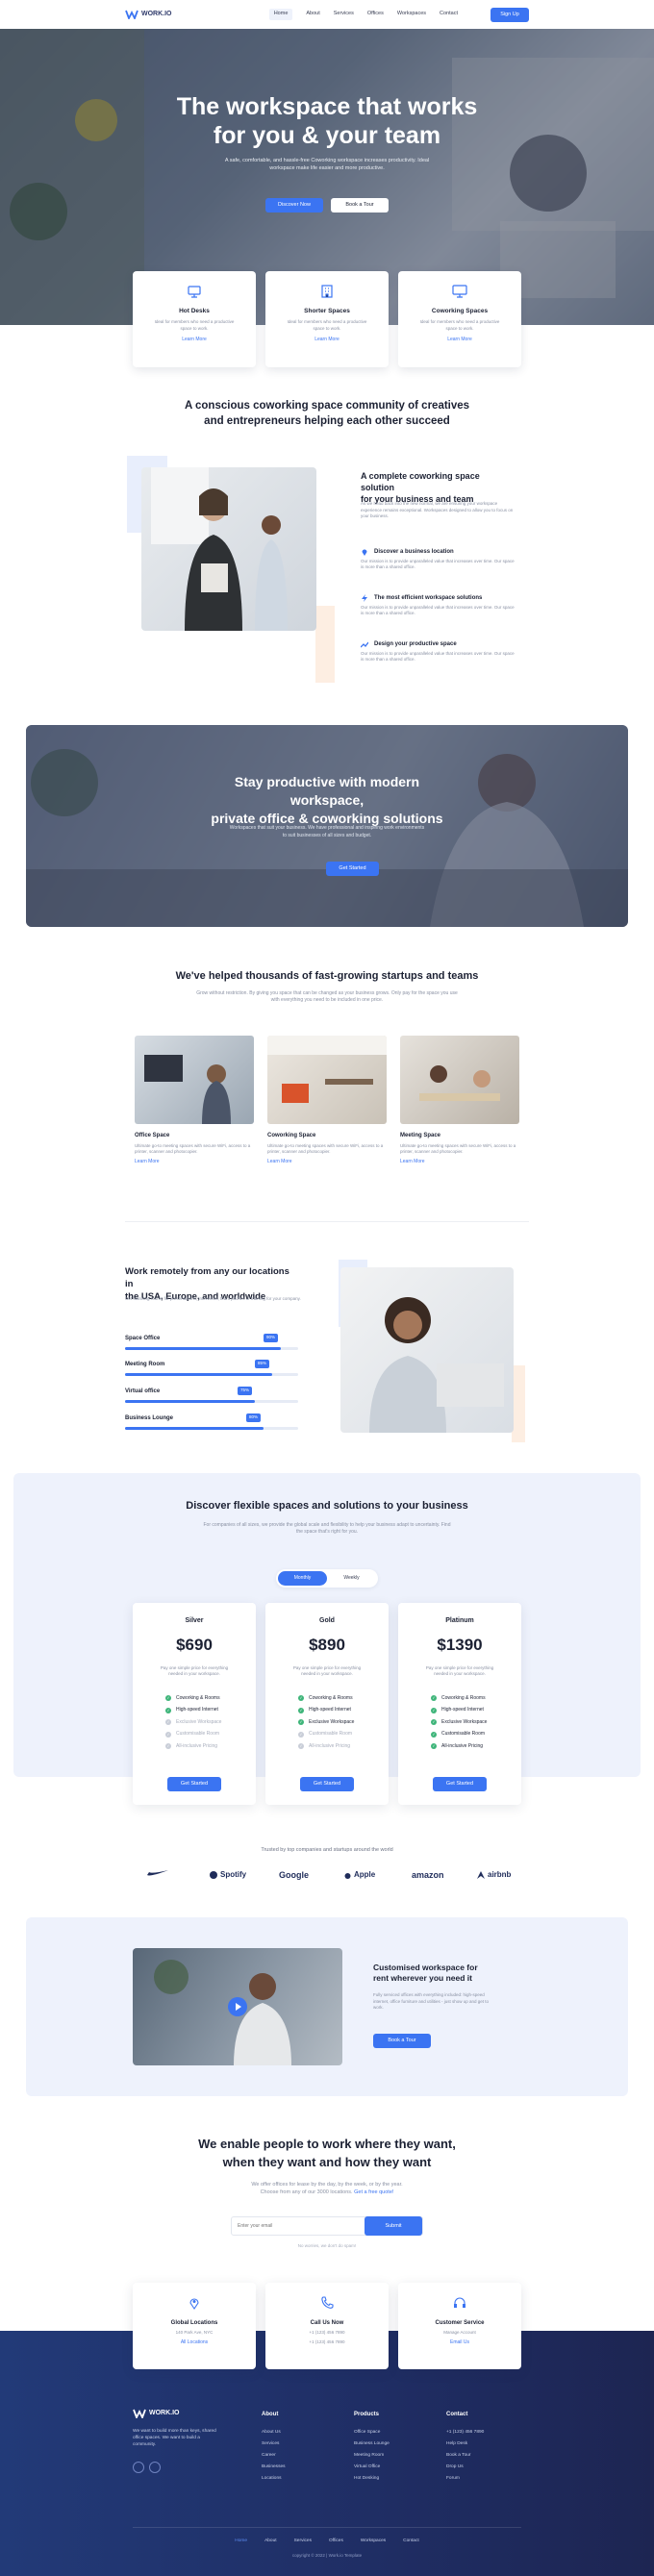  I want to click on footer-link: Virtual Office, so click(372, 2467).